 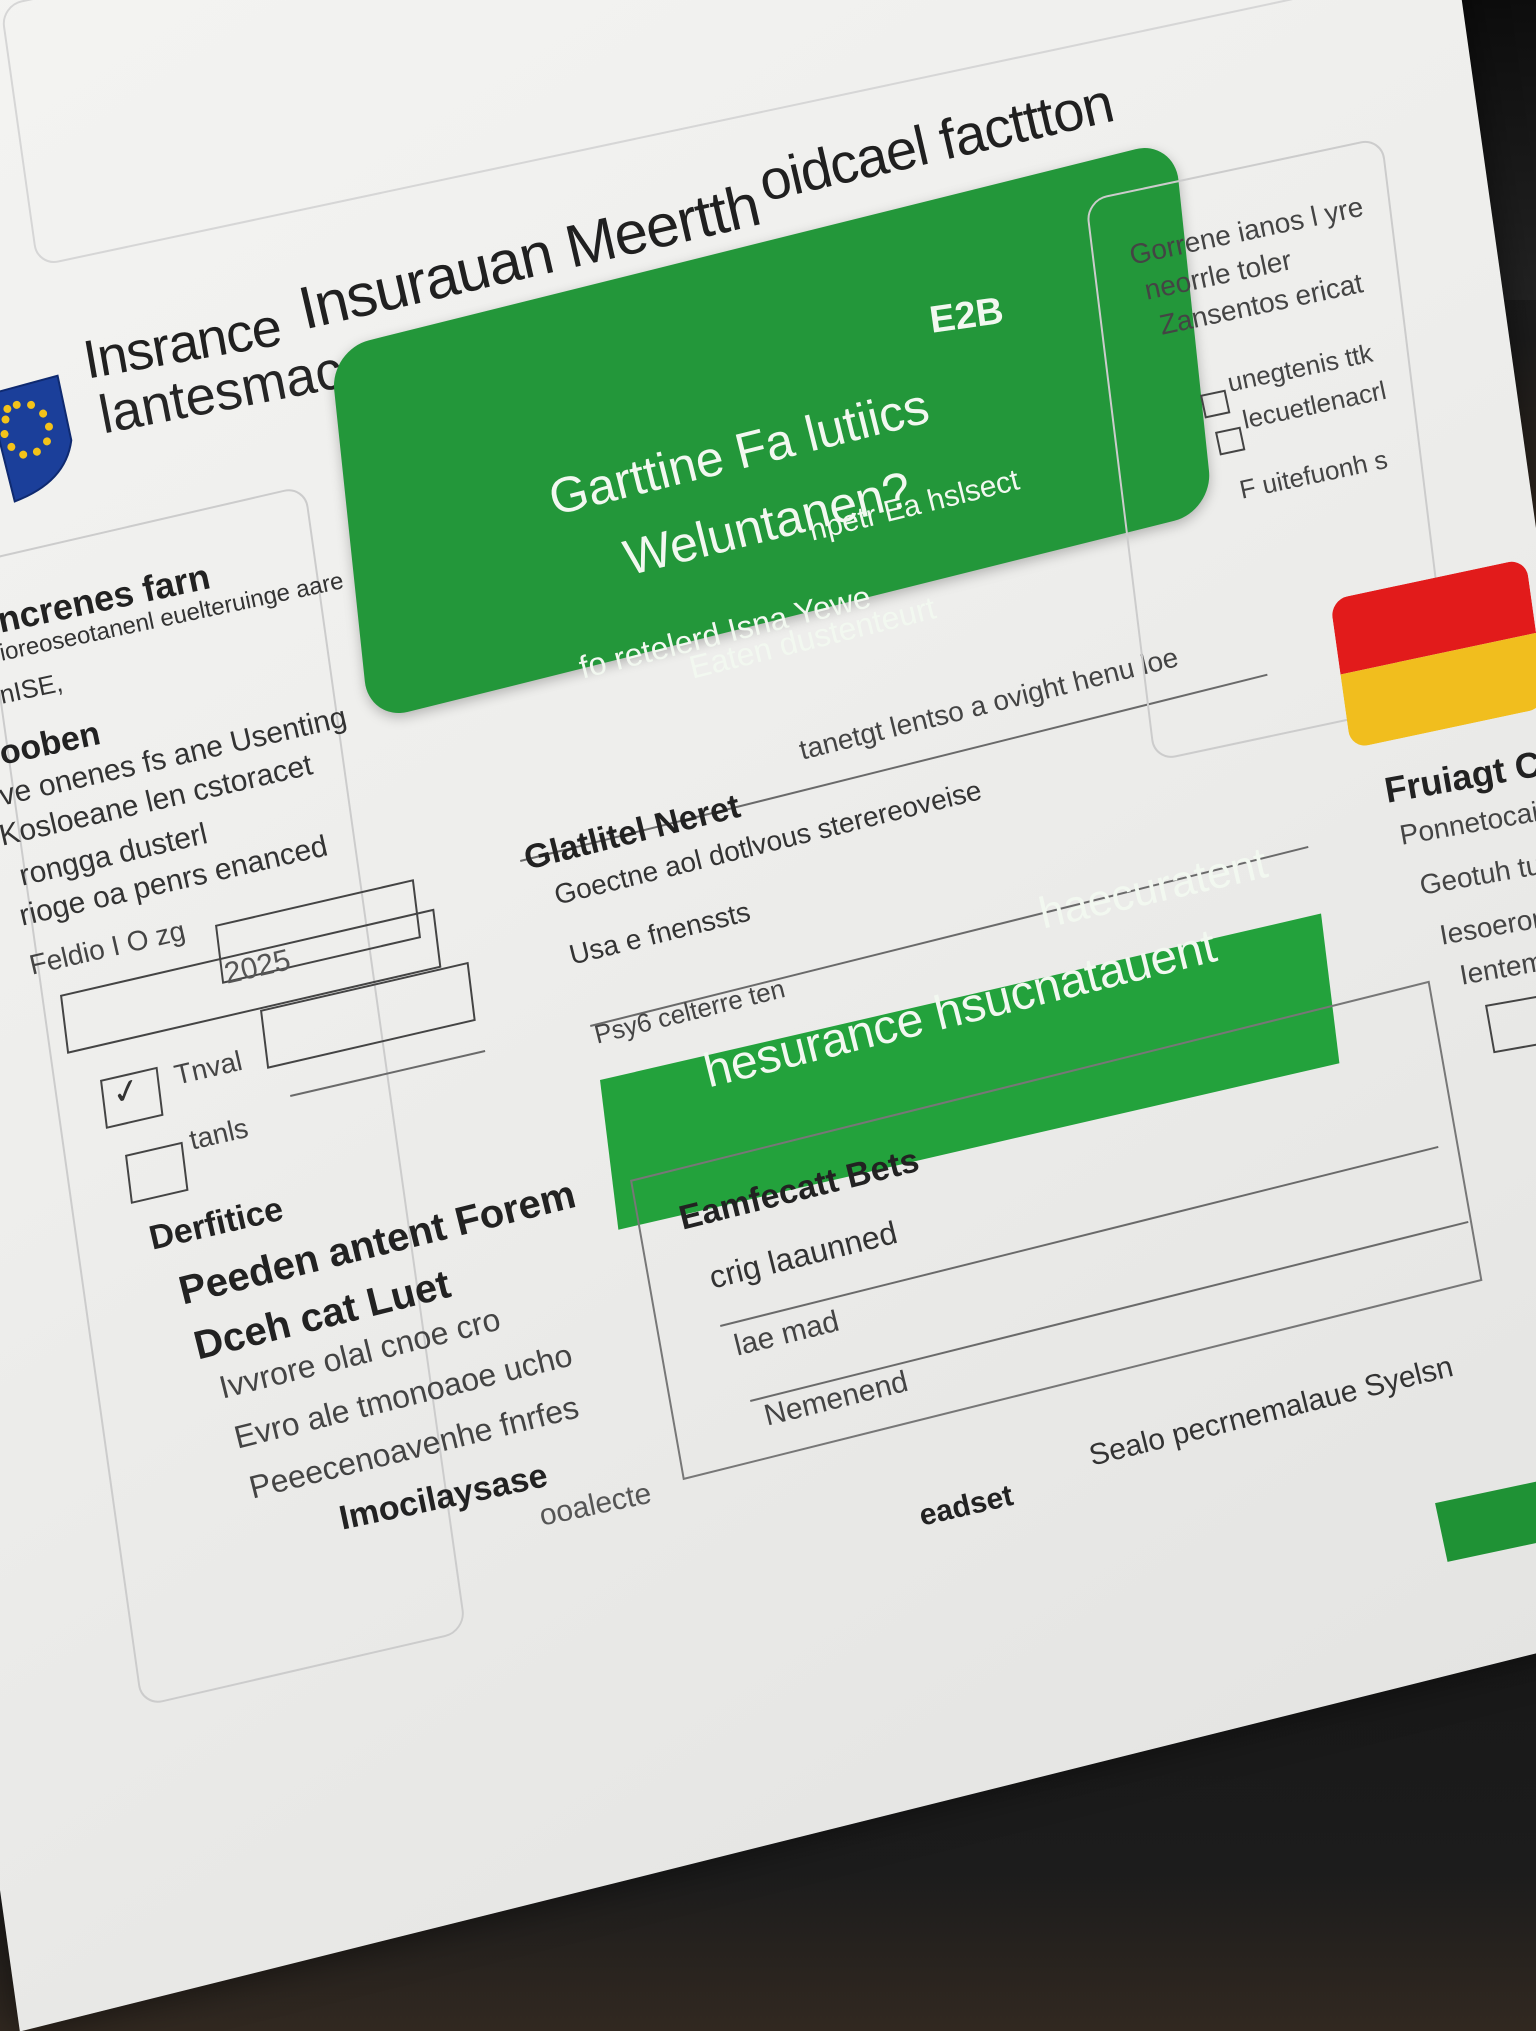 What do you see at coordinates (36, 438) in the screenshot?
I see `eu-flag-shield-icon` at bounding box center [36, 438].